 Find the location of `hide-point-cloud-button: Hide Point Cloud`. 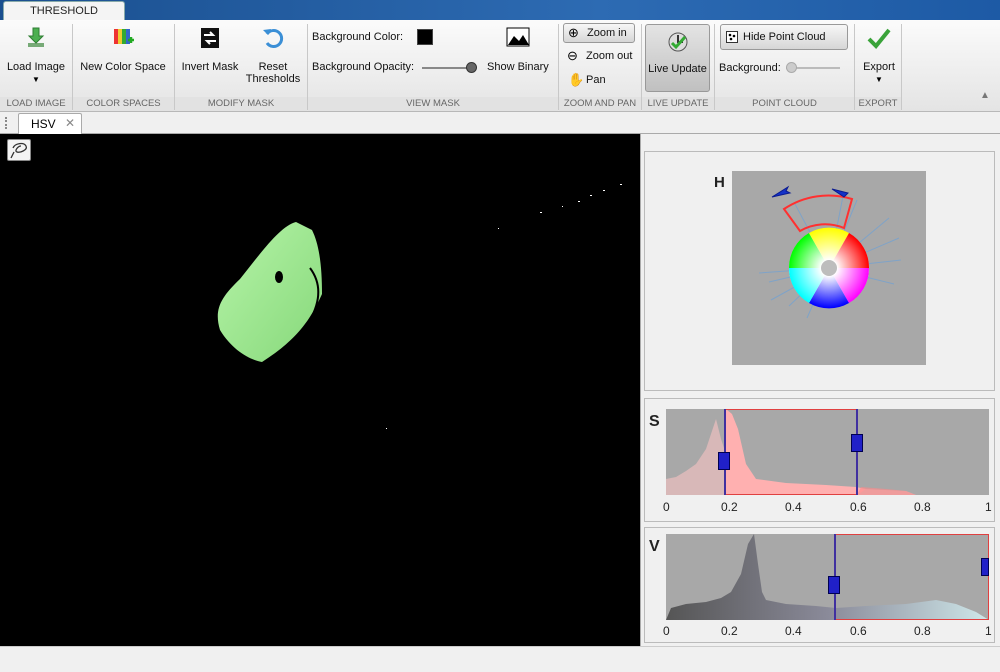

hide-point-cloud-button: Hide Point Cloud is located at coordinates (784, 37).